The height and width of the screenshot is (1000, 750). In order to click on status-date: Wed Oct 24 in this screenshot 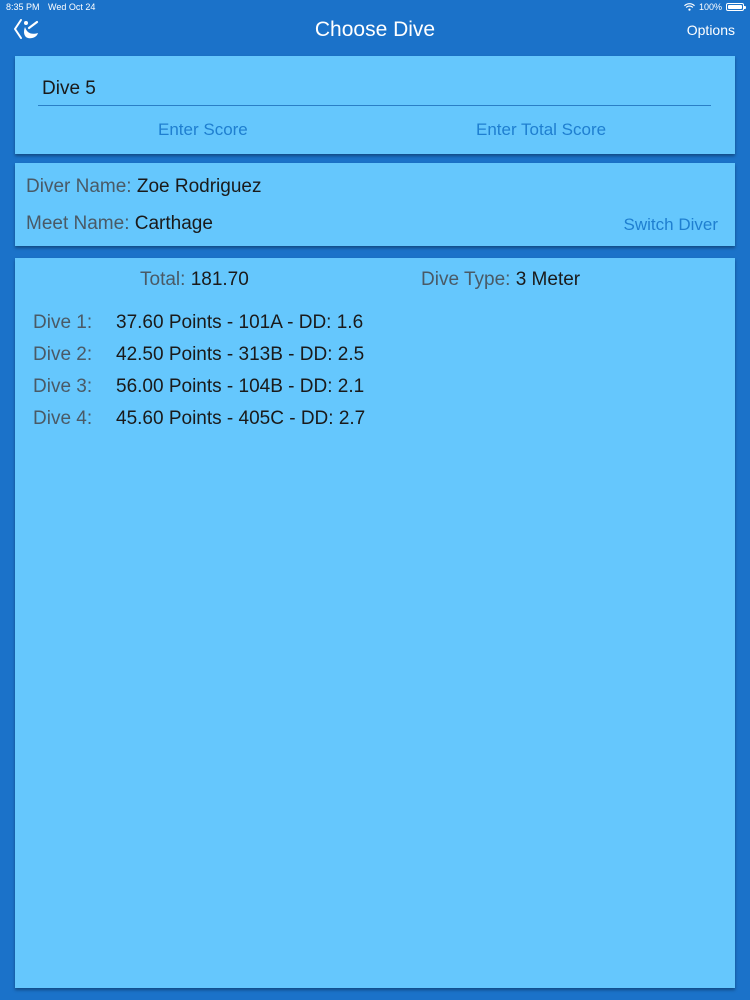, I will do `click(72, 7)`.